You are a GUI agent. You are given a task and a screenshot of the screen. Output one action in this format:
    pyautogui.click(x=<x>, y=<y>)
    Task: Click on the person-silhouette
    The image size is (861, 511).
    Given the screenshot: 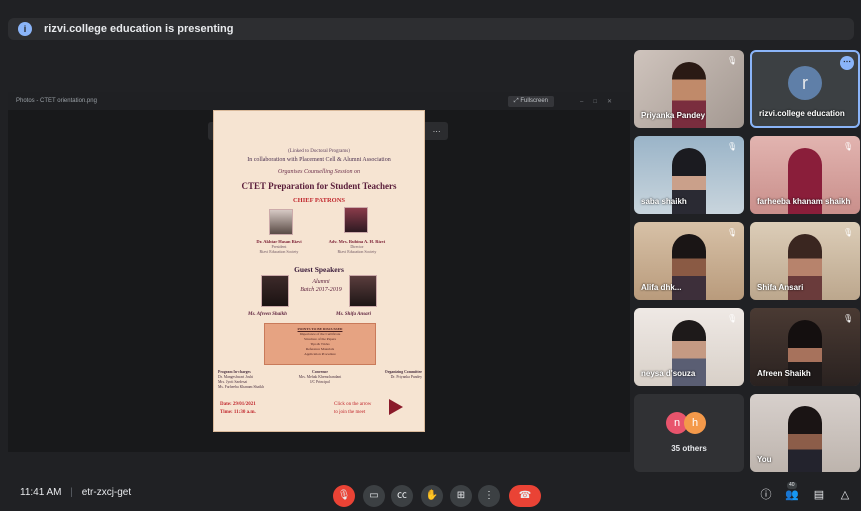 What is the action you would take?
    pyautogui.click(x=805, y=439)
    